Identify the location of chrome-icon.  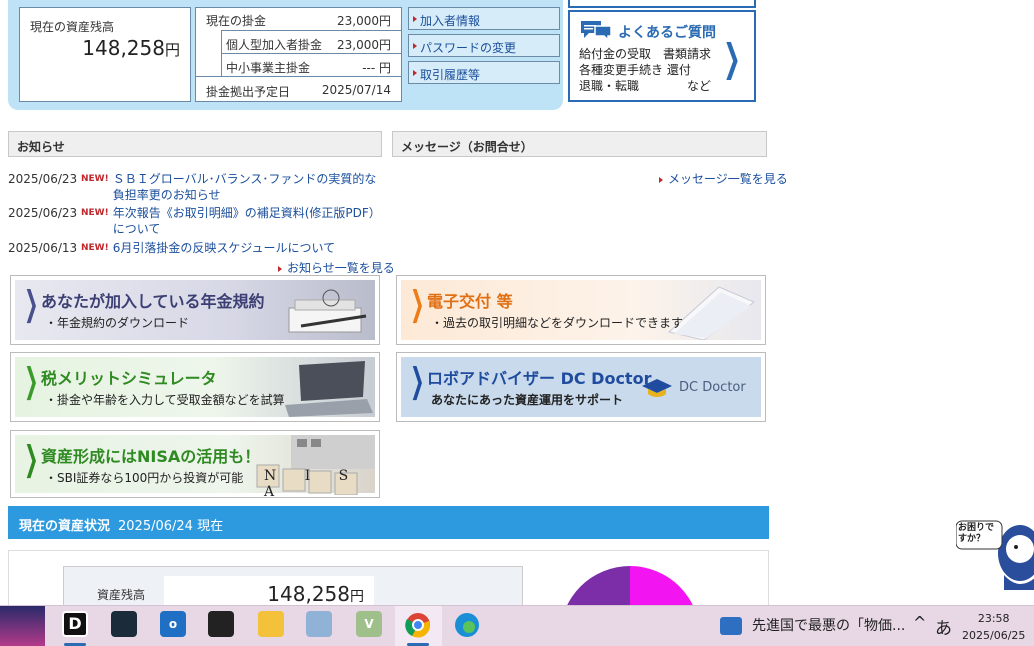
(418, 625).